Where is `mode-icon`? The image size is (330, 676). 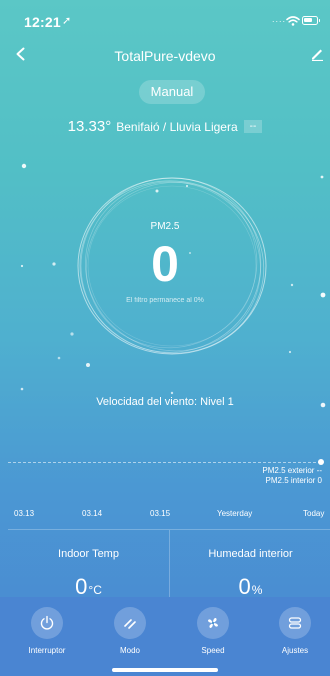 mode-icon is located at coordinates (130, 624).